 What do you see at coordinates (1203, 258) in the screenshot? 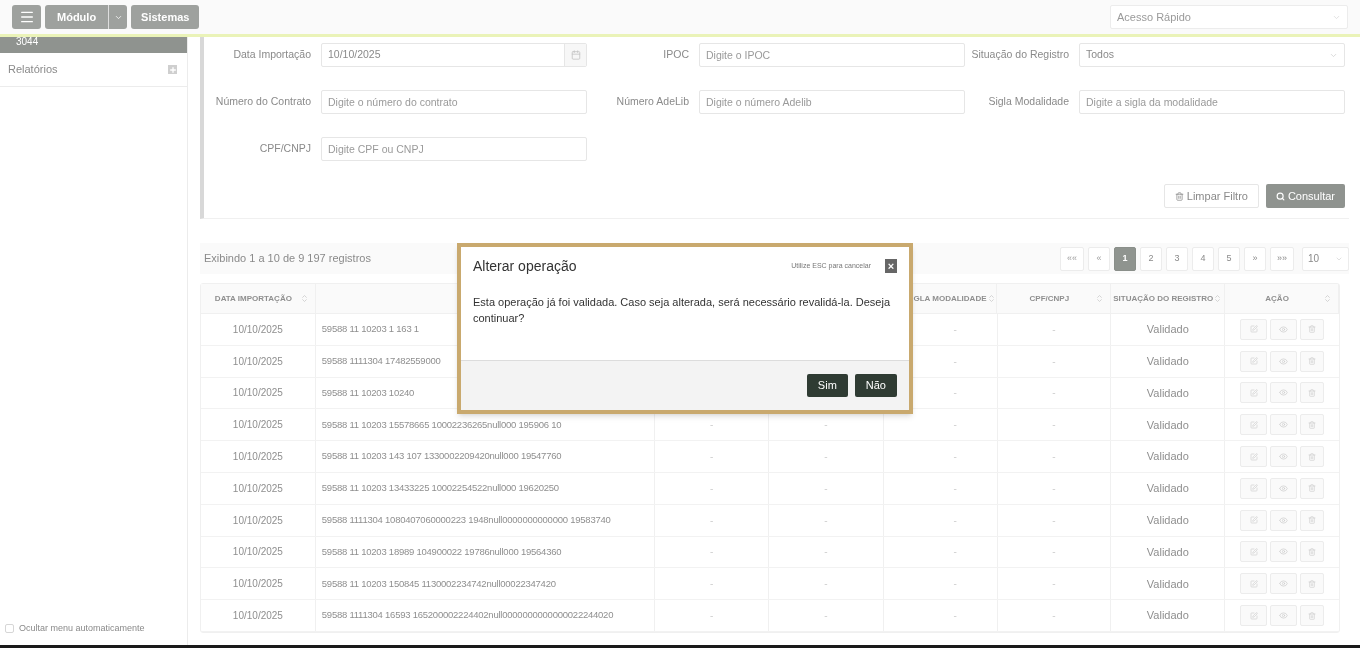
I see `page-button: 4` at bounding box center [1203, 258].